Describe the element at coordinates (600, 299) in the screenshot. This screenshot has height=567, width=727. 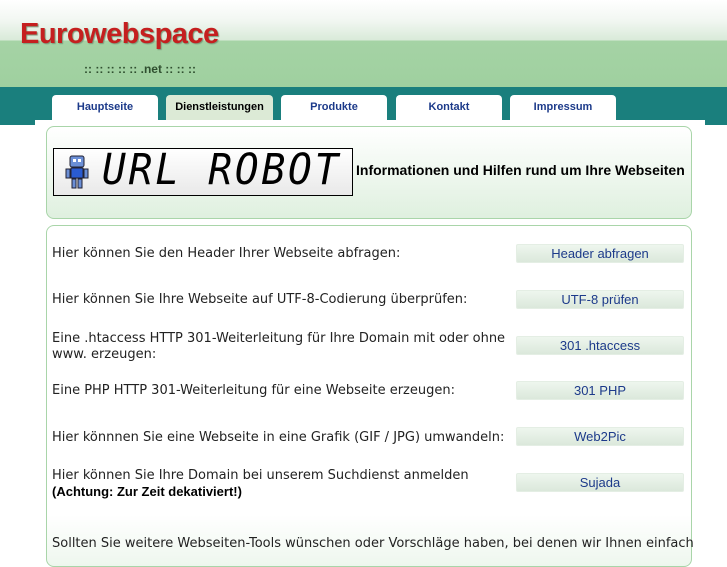
I see `utf8-pruefen-button: UTF-8 prüfen` at that location.